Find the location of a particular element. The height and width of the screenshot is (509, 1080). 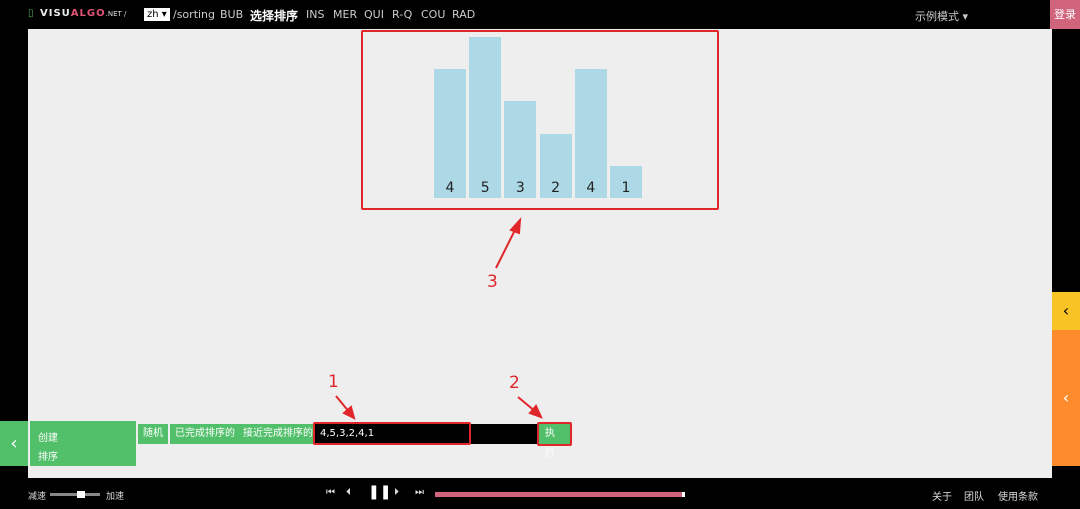

about-link: 关于 is located at coordinates (942, 495).